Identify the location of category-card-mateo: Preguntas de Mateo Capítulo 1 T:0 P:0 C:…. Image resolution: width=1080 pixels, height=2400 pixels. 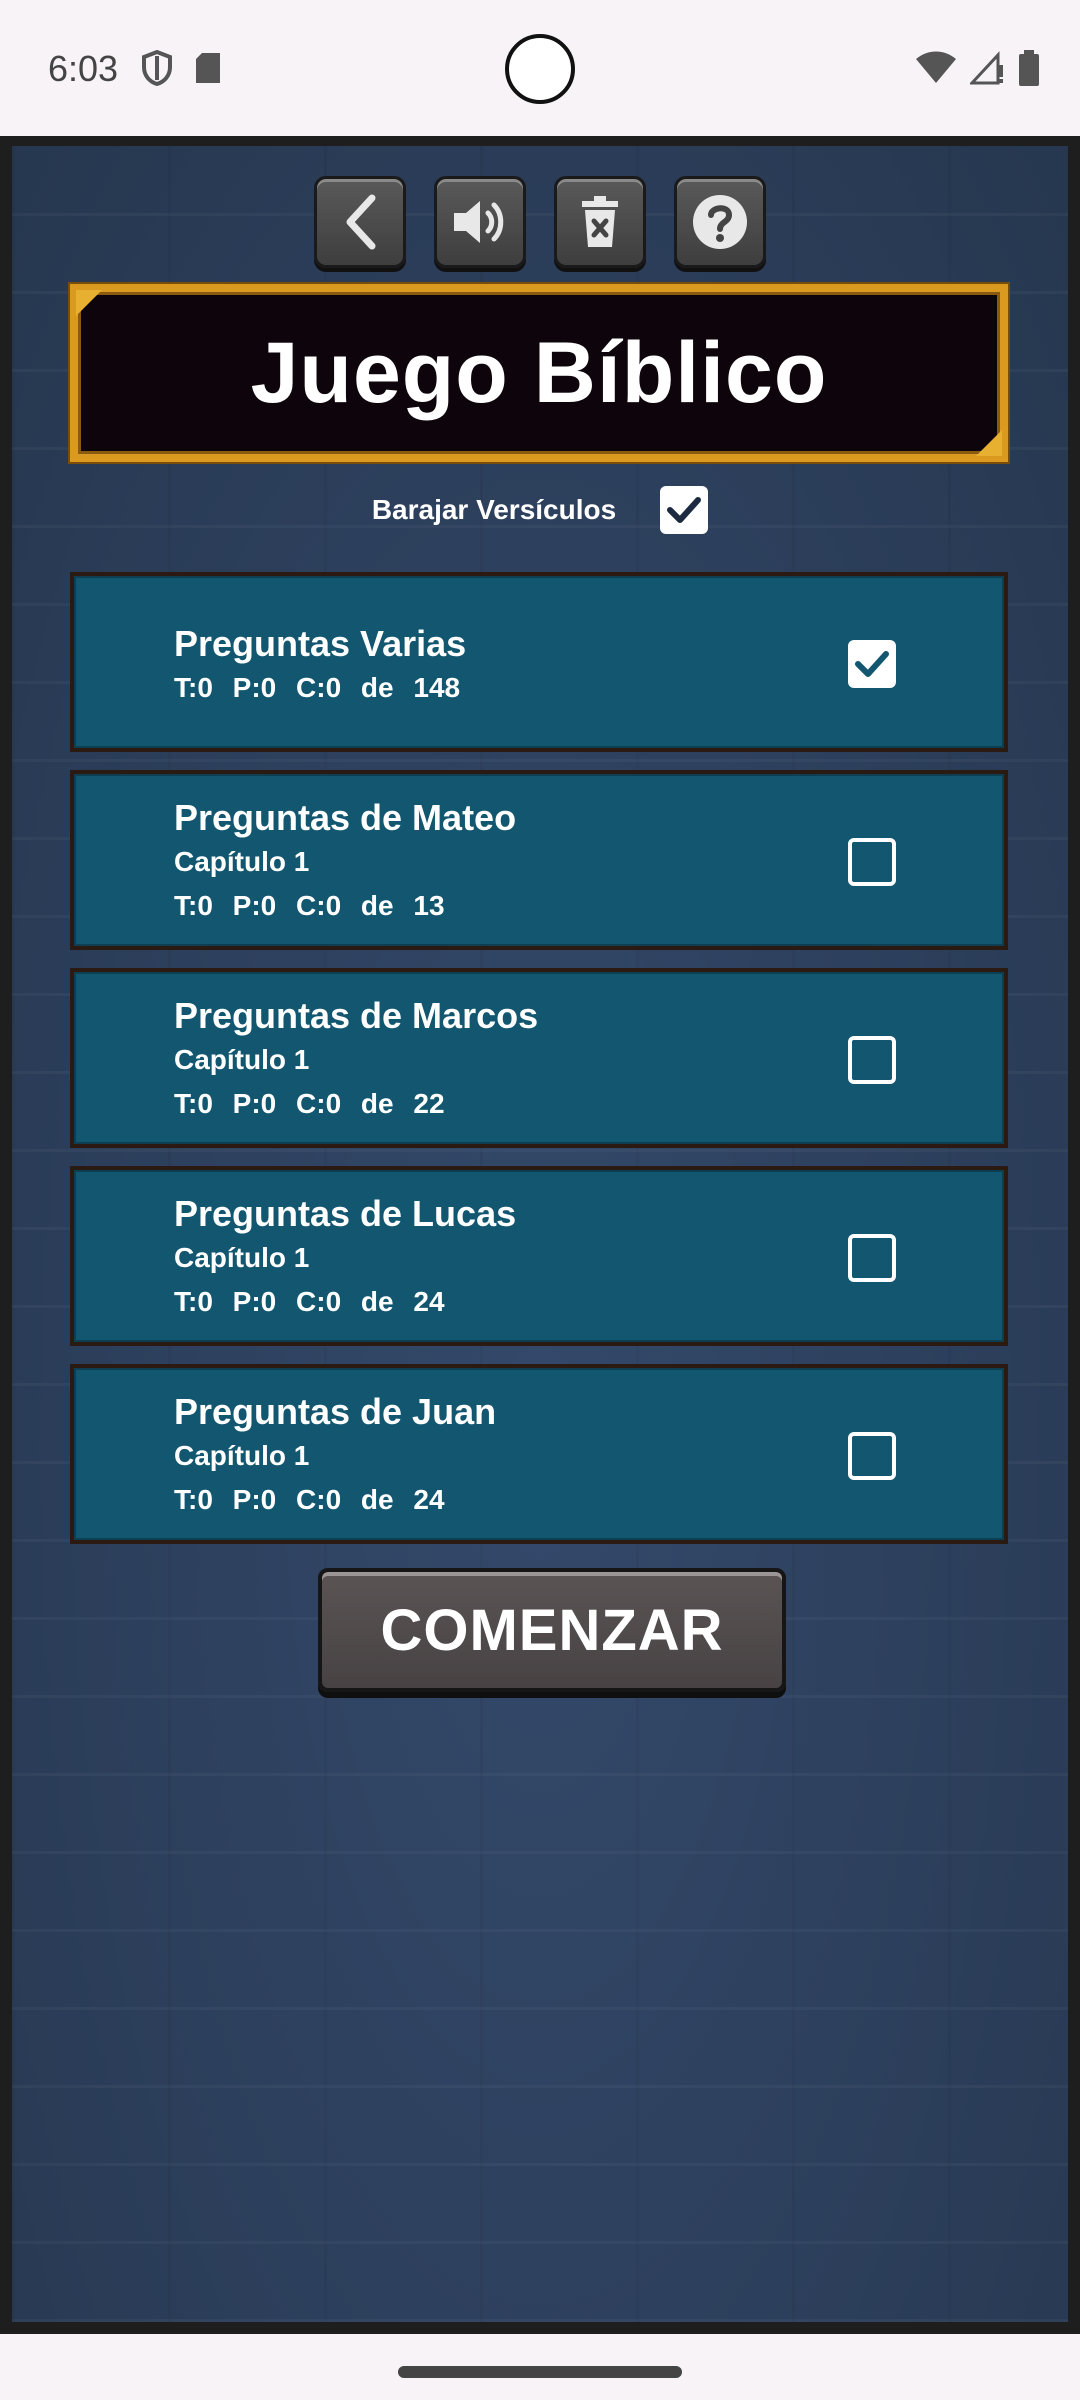
(539, 860).